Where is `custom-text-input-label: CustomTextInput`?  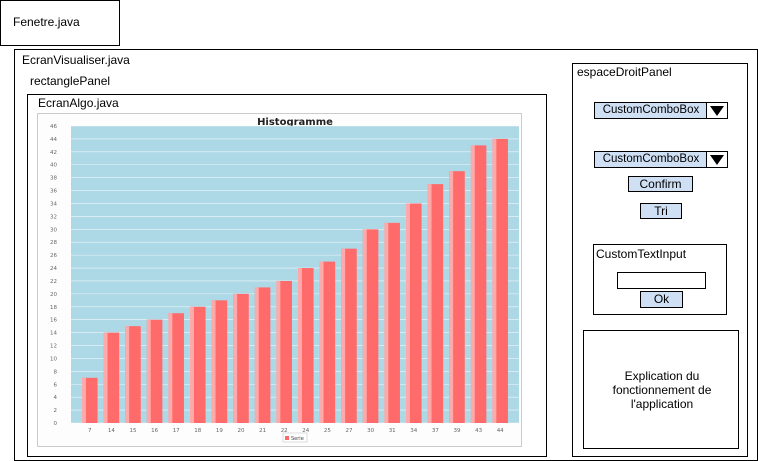 custom-text-input-label: CustomTextInput is located at coordinates (641, 254).